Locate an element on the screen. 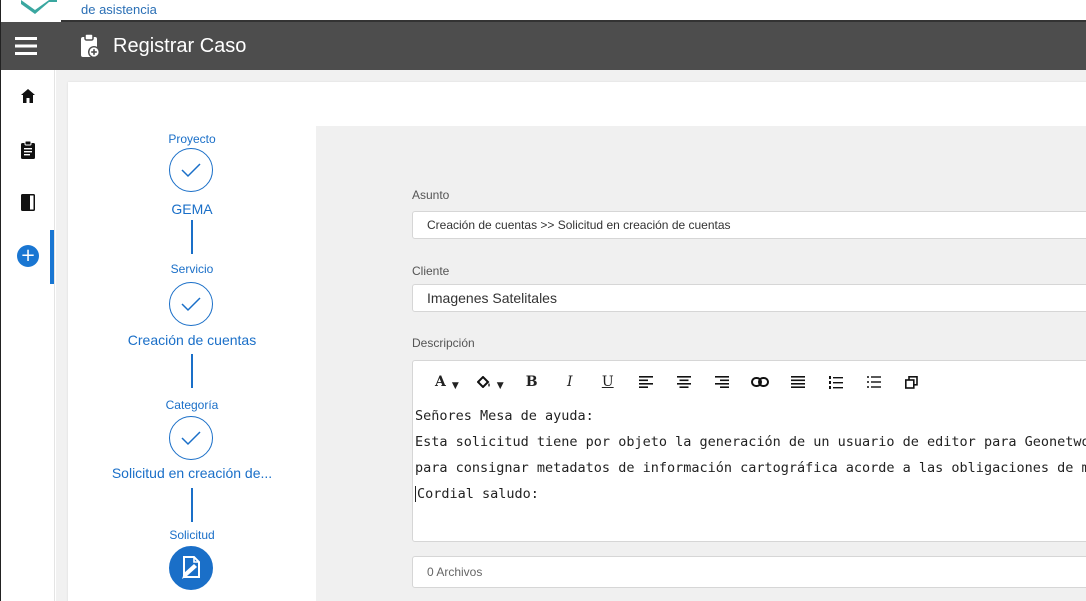 The width and height of the screenshot is (1086, 601). menu-button is located at coordinates (26, 46).